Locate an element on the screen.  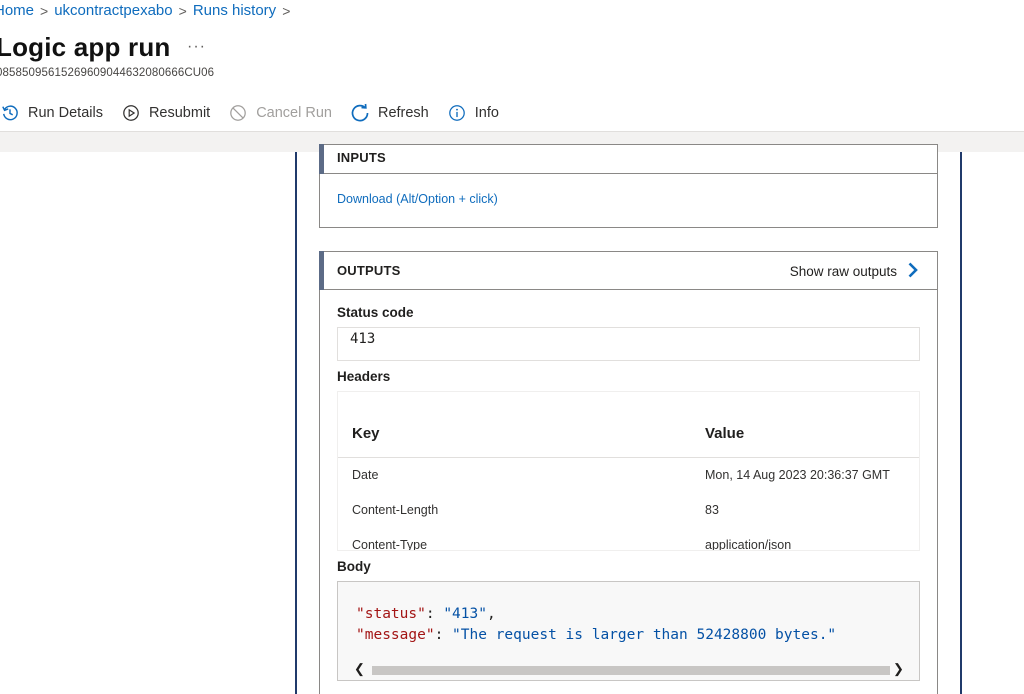
inputs-title: INPUTS is located at coordinates (361, 157).